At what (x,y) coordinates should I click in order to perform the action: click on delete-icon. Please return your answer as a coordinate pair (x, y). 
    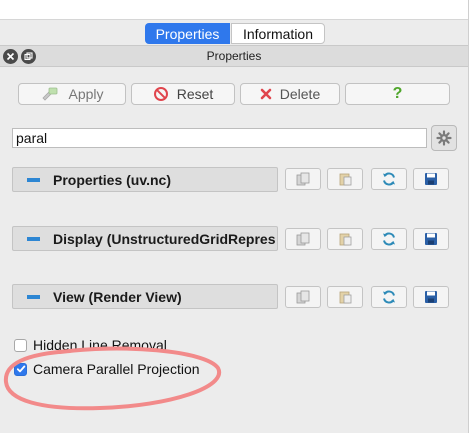
    Looking at the image, I should click on (266, 94).